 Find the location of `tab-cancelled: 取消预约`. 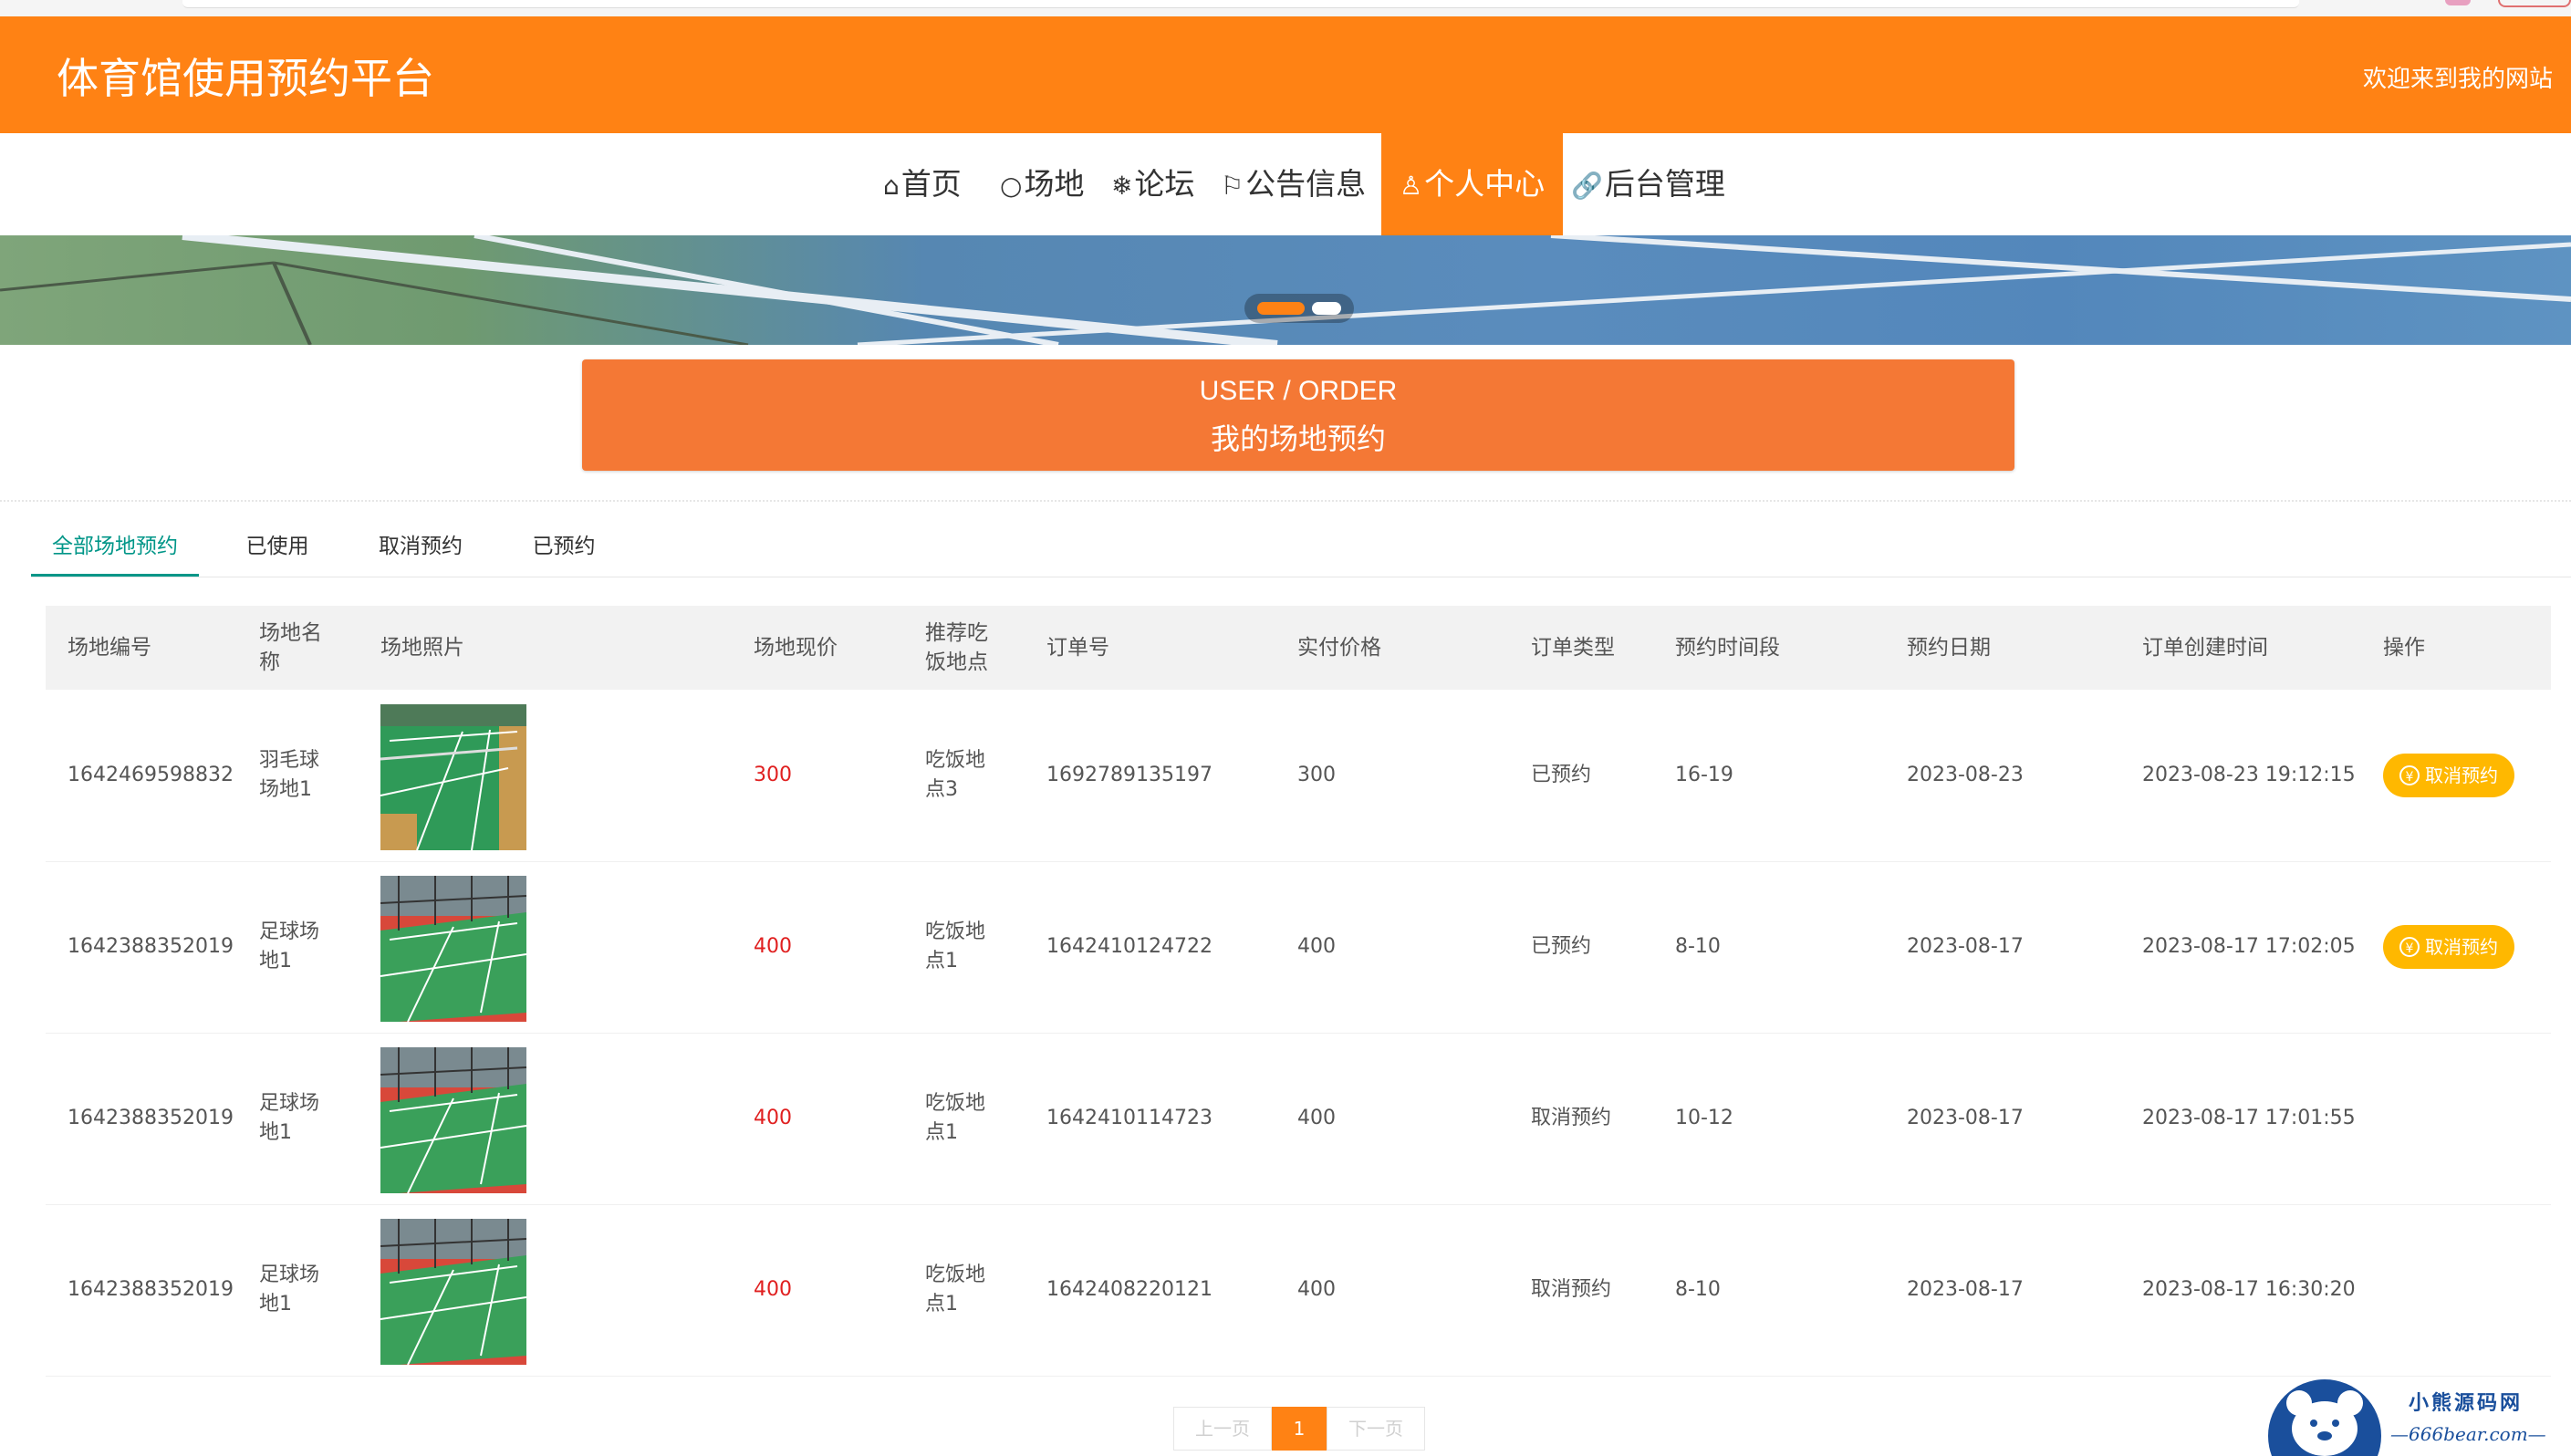

tab-cancelled: 取消预约 is located at coordinates (421, 550).